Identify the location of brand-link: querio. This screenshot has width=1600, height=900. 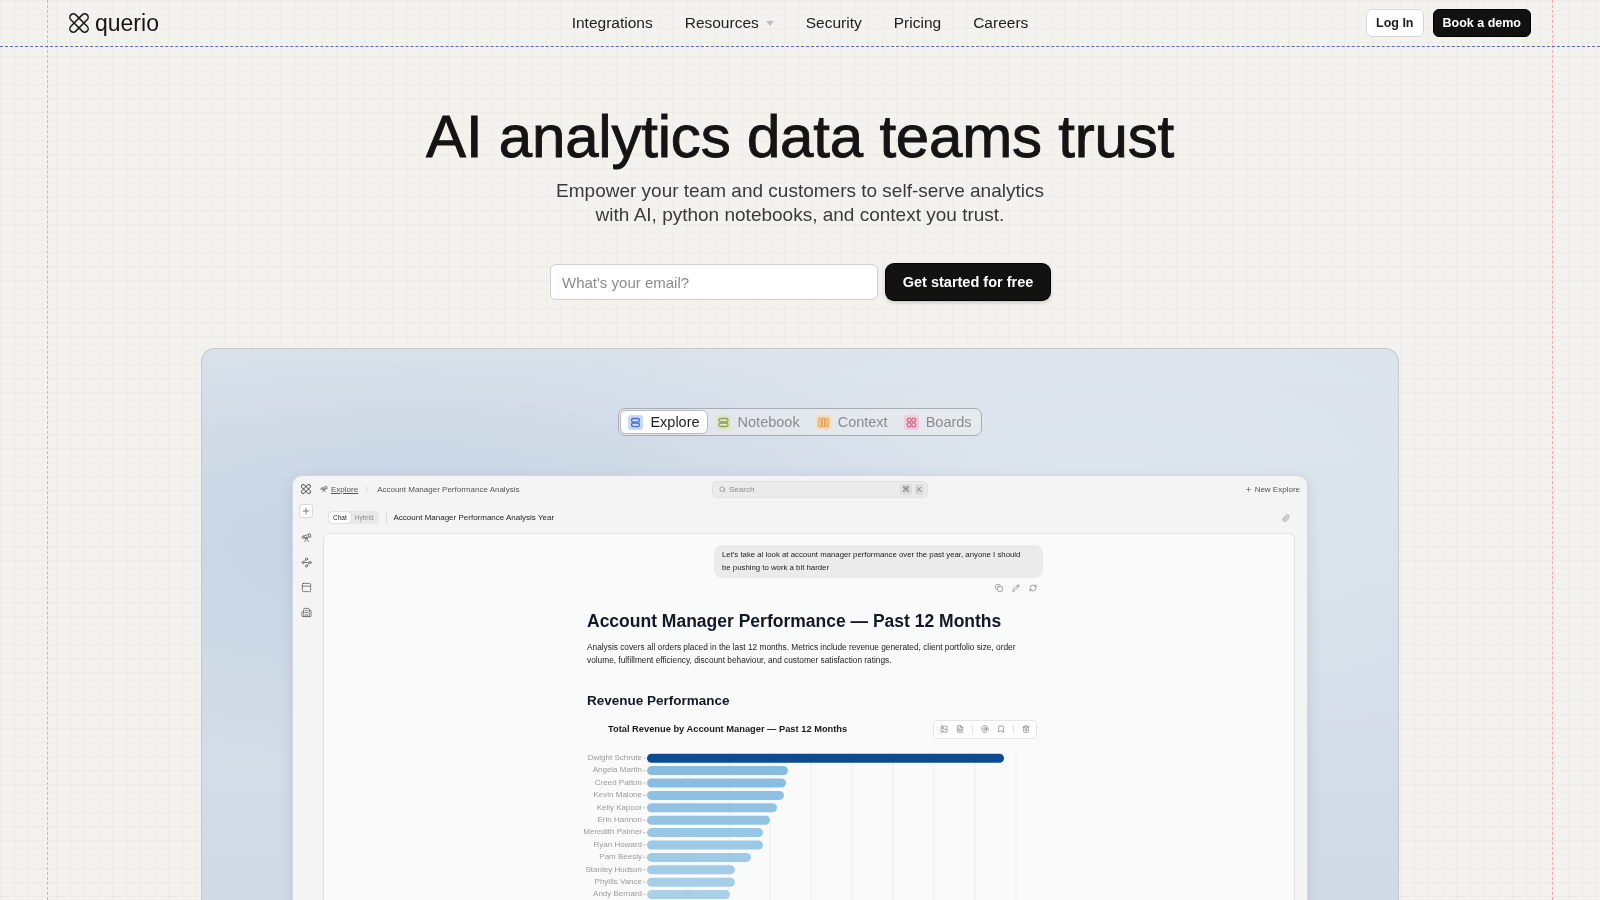
(114, 23).